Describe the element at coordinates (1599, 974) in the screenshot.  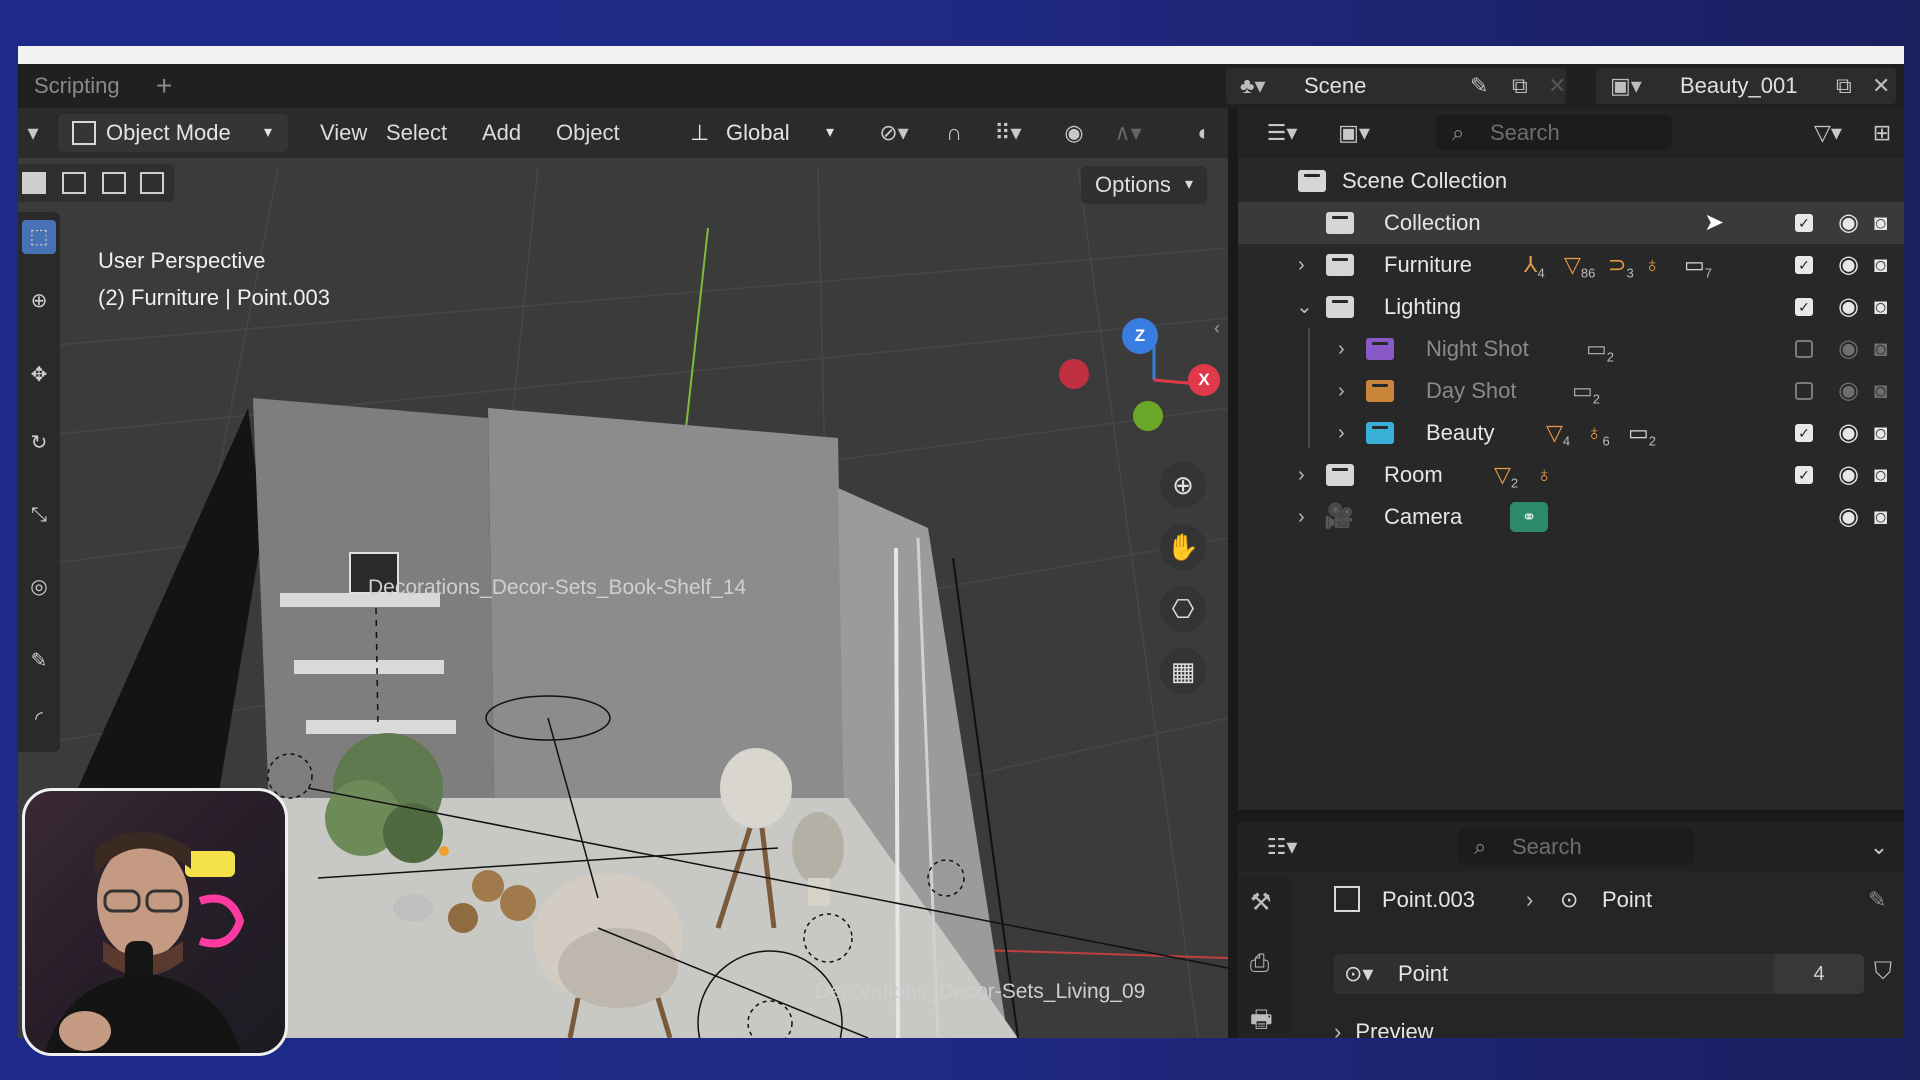
I see `light-datablock-field: ⊙▾ Point 4` at that location.